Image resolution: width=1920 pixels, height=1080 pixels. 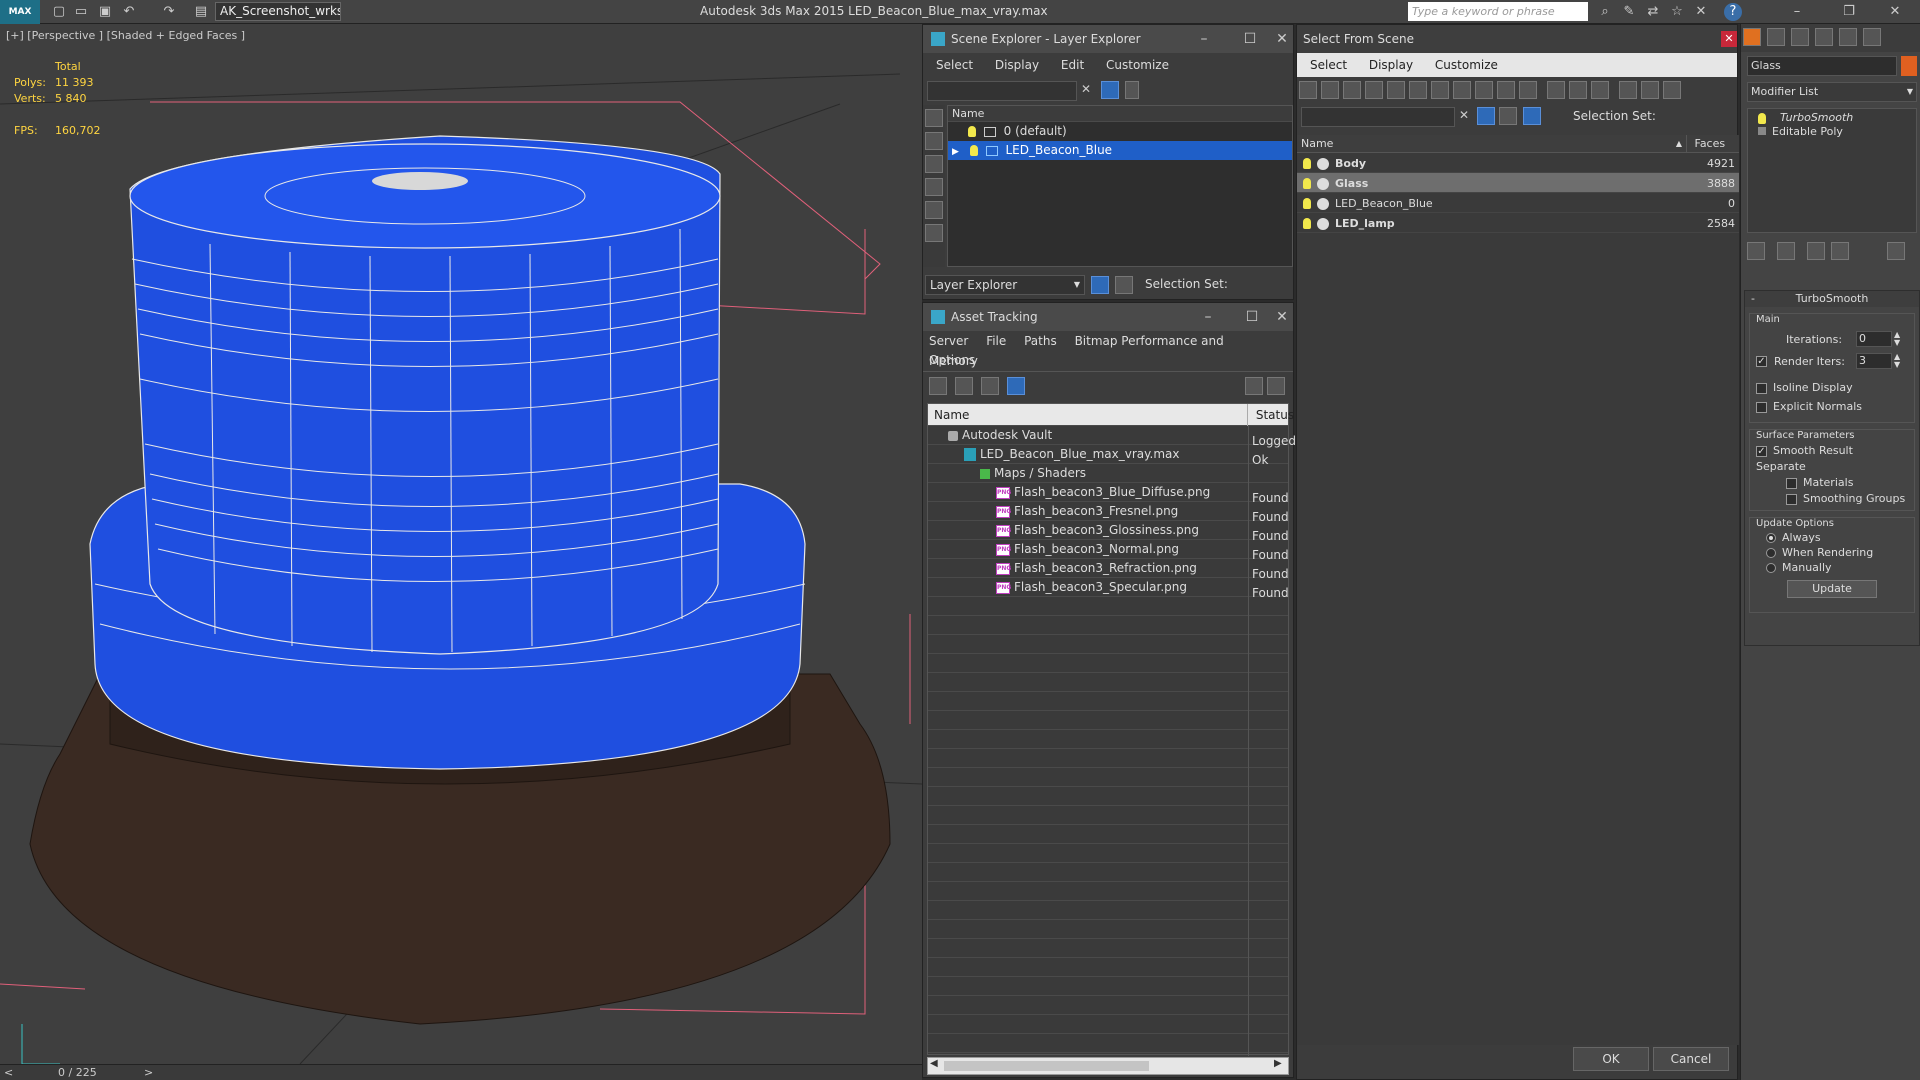 I want to click on time-slider: < 0 / 225 >, so click(x=461, y=1072).